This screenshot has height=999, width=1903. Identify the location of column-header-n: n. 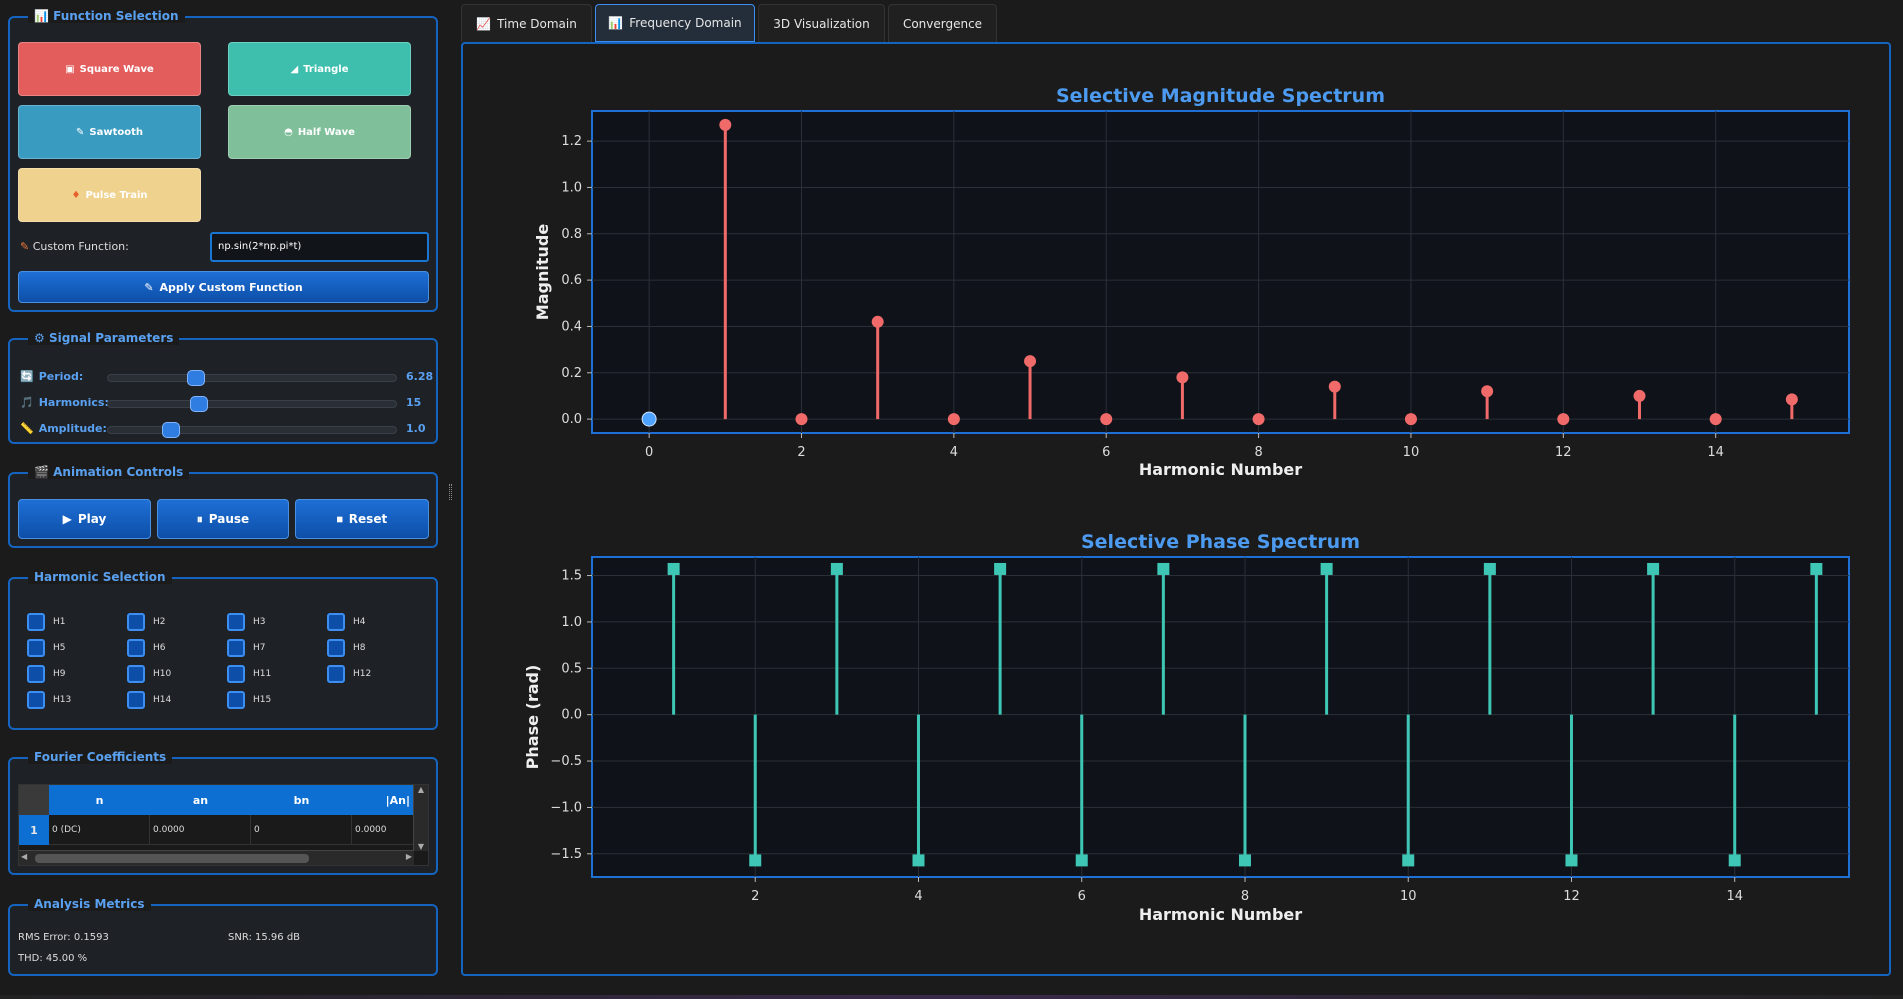
(99, 800).